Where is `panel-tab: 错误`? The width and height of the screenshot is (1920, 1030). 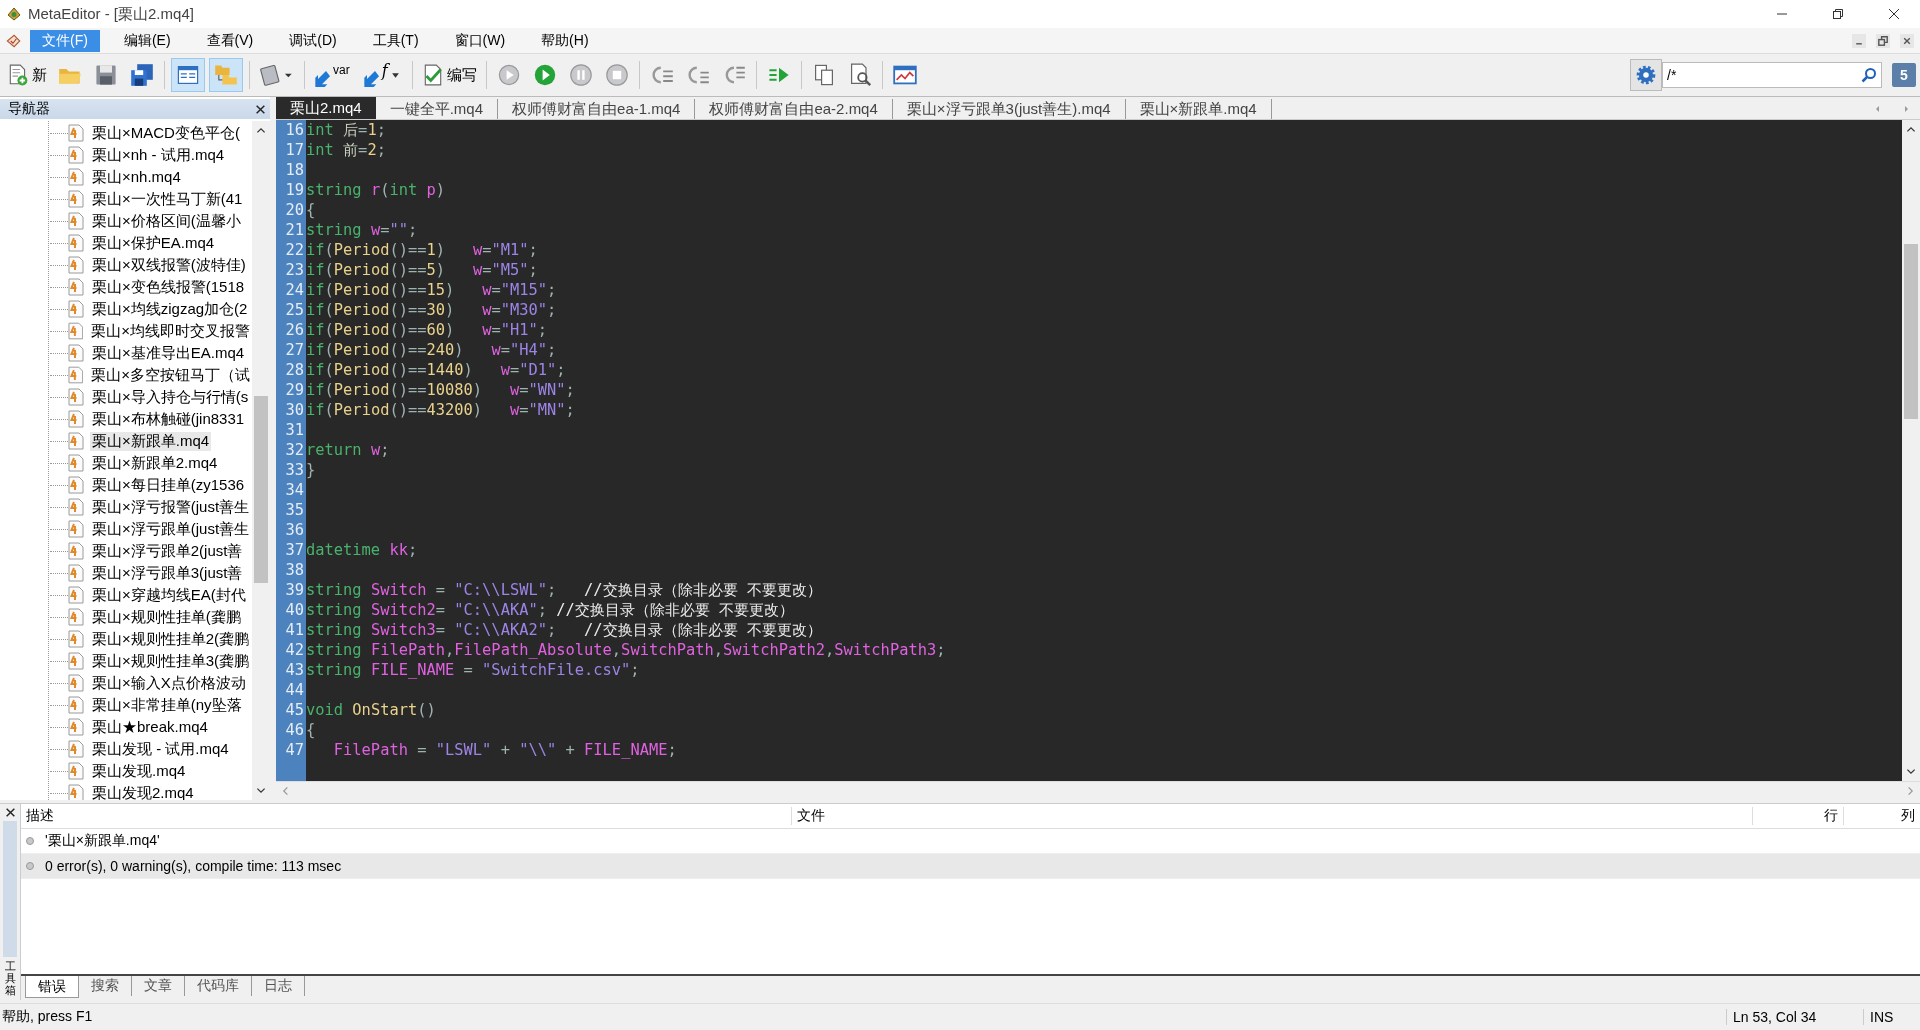
panel-tab: 错误 is located at coordinates (52, 987).